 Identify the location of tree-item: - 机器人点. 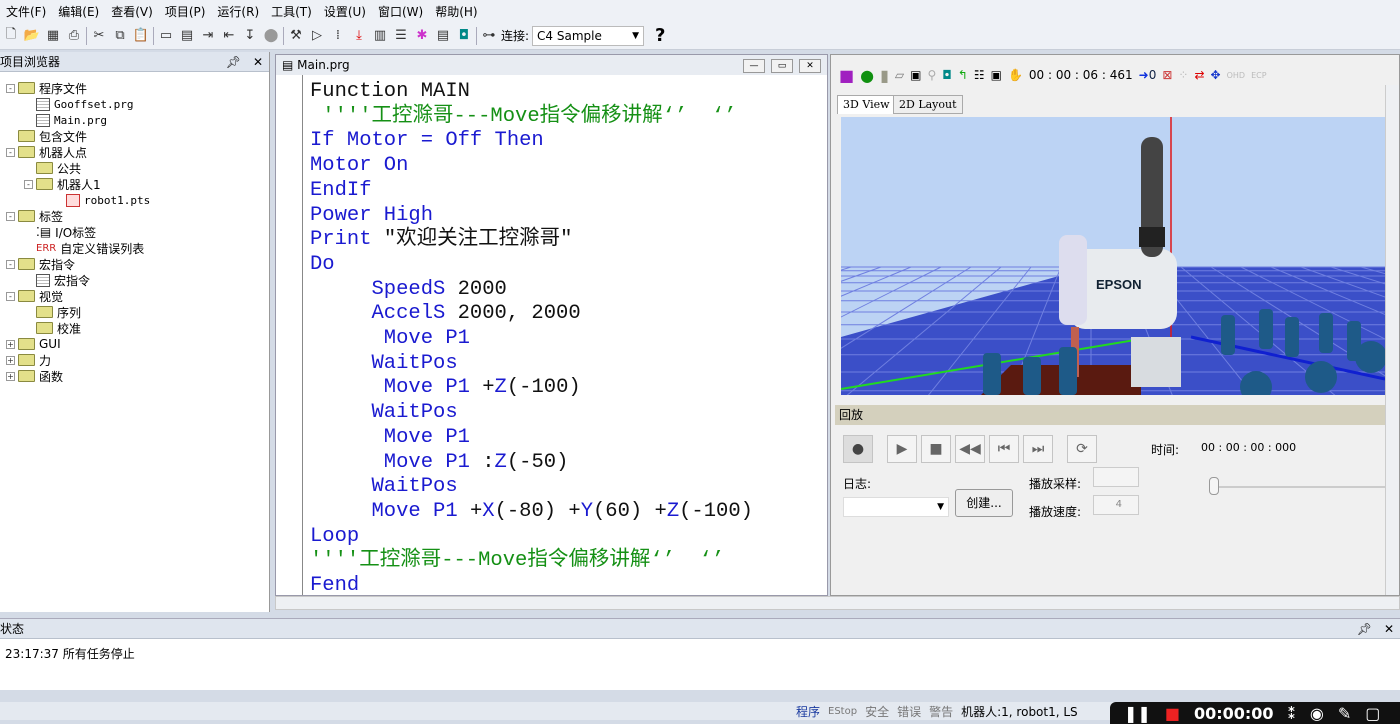
(46, 152).